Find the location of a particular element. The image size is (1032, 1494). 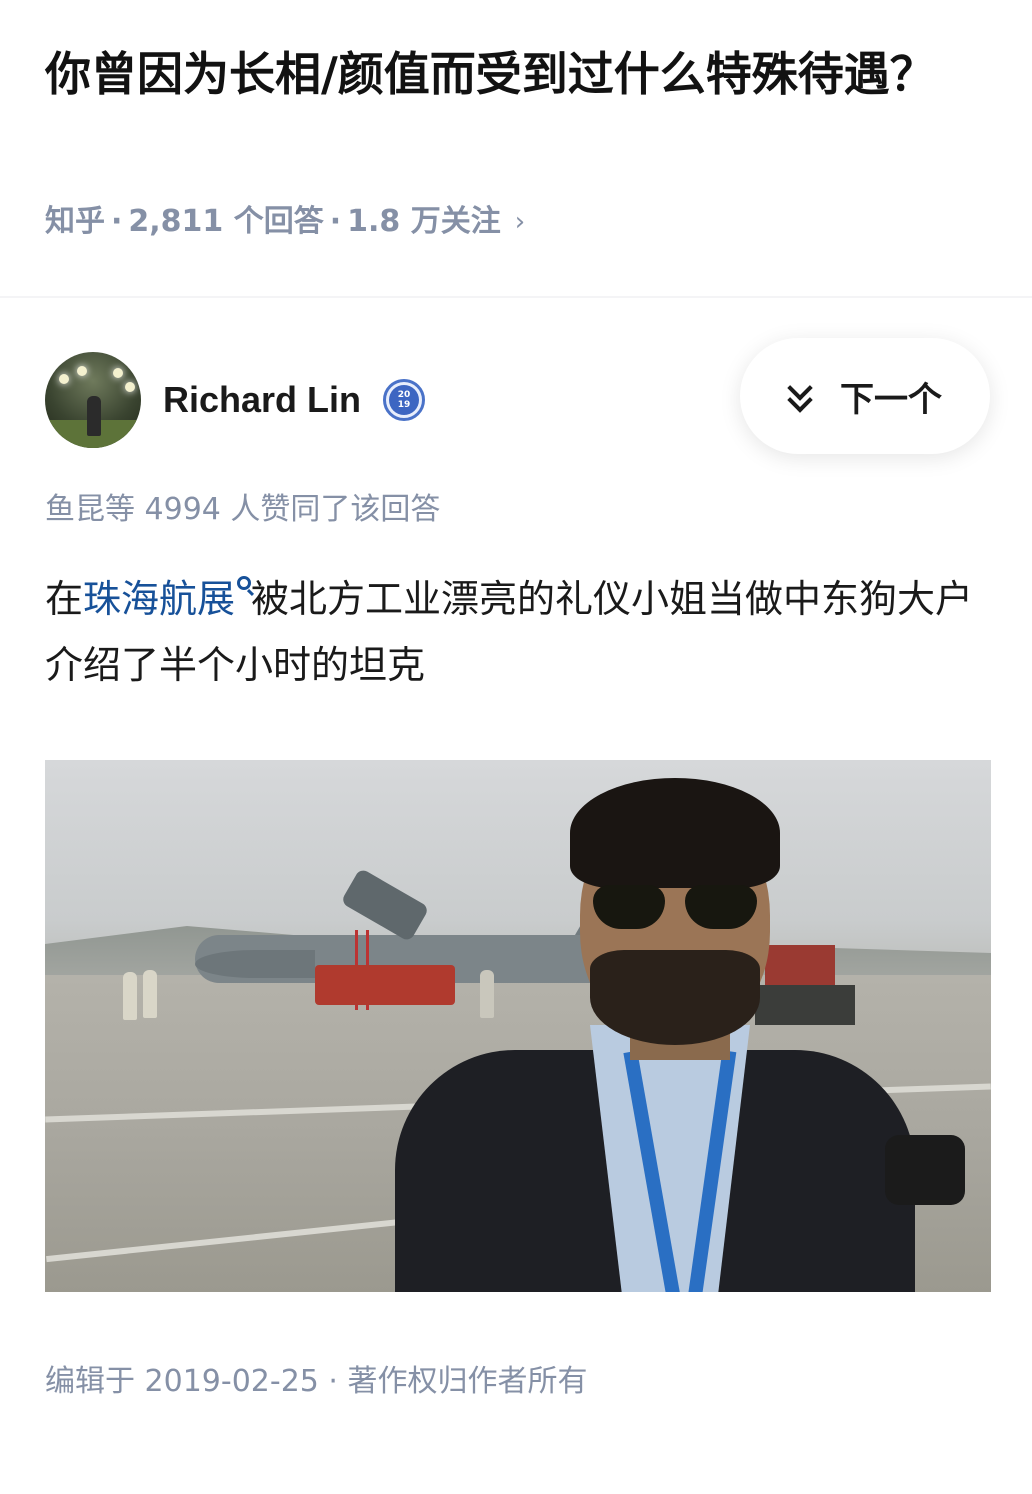

answer-search-link: 珠海航展 is located at coordinates (159, 599).